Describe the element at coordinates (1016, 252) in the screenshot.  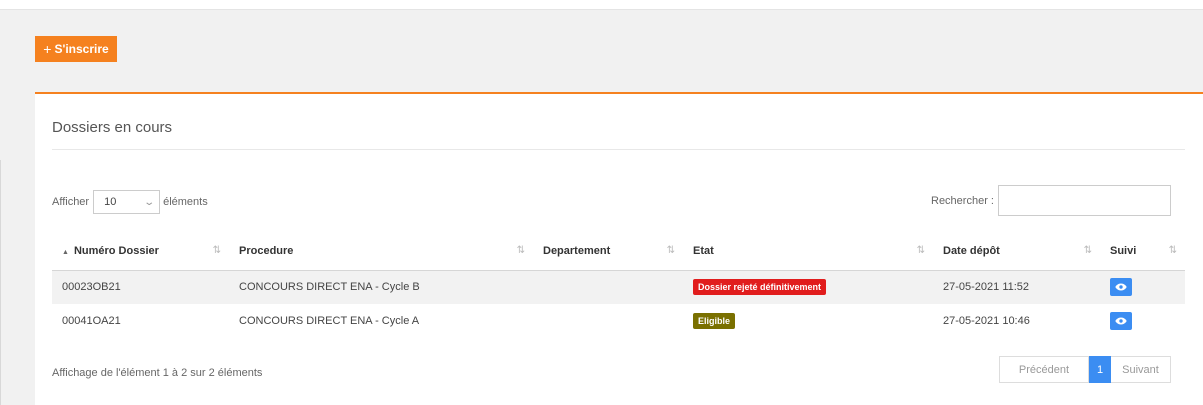
I see `column-header-date: Date dépôt ⇅` at that location.